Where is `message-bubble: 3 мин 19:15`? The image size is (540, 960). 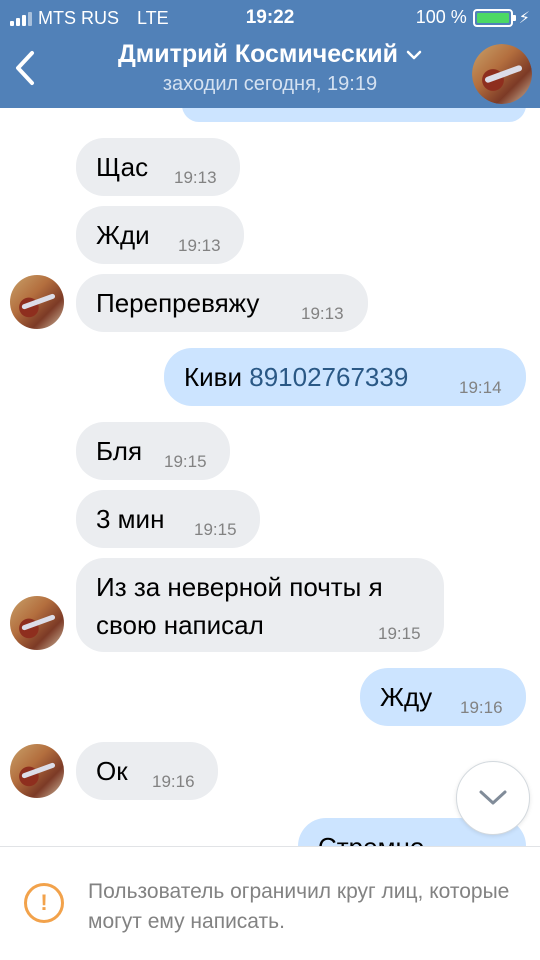 message-bubble: 3 мин 19:15 is located at coordinates (168, 519).